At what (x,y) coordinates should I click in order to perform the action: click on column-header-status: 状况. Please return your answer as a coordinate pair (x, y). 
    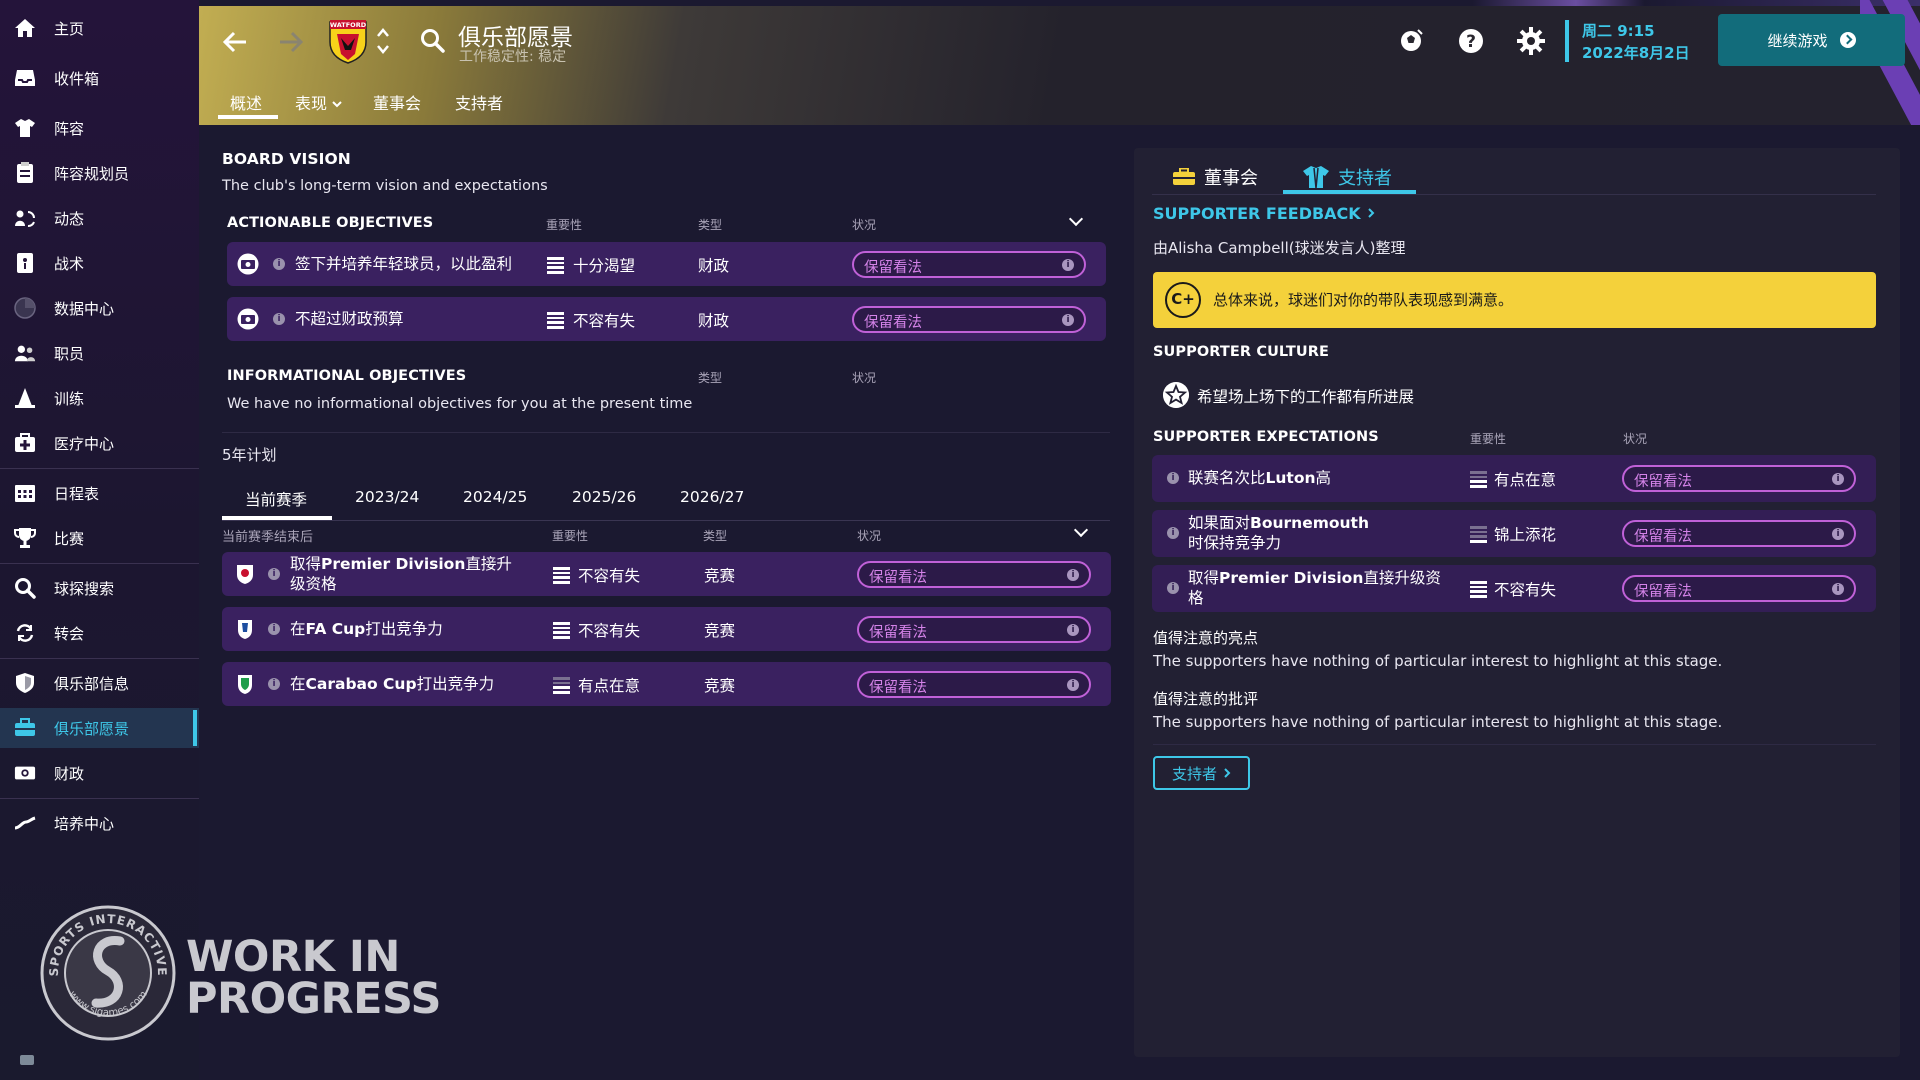
    Looking at the image, I should click on (864, 225).